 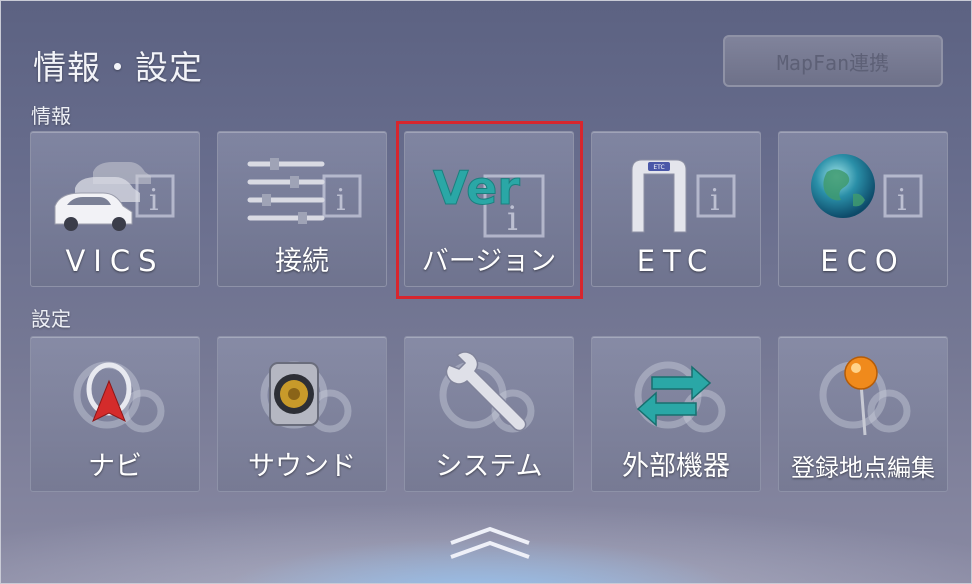 I want to click on wrench-icon, so click(x=487, y=392).